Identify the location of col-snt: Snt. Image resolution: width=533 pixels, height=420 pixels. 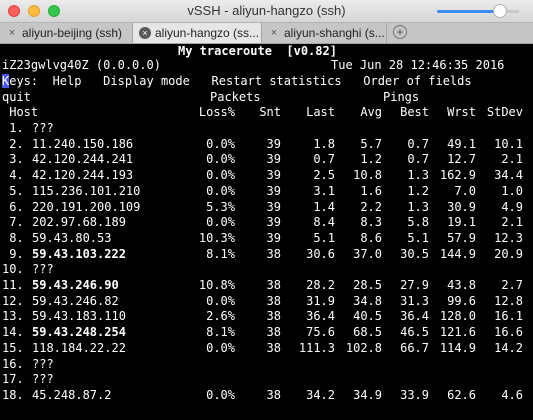
(270, 112).